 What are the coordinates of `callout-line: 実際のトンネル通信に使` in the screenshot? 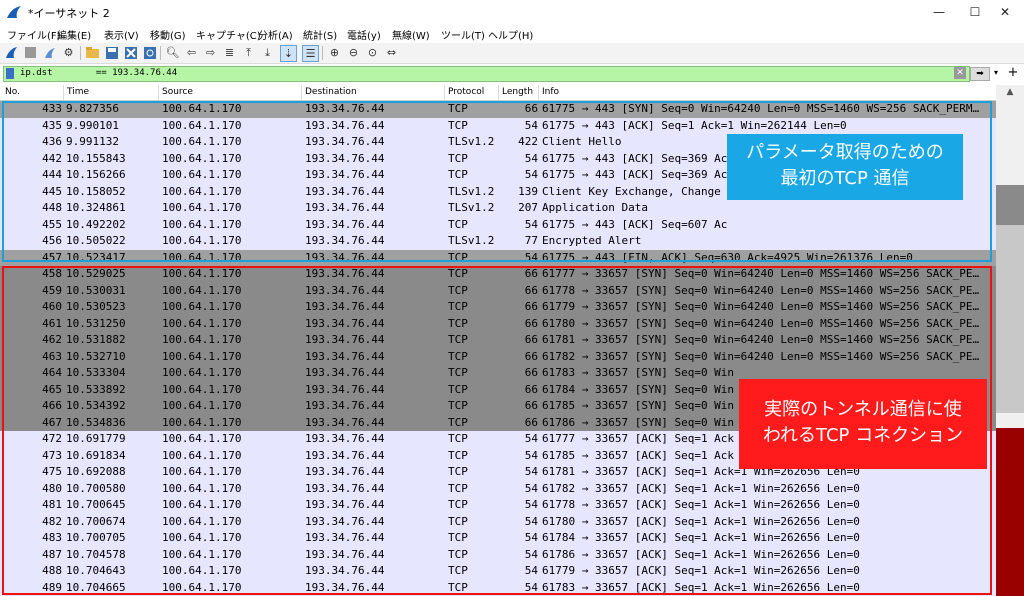 It's located at (863, 409).